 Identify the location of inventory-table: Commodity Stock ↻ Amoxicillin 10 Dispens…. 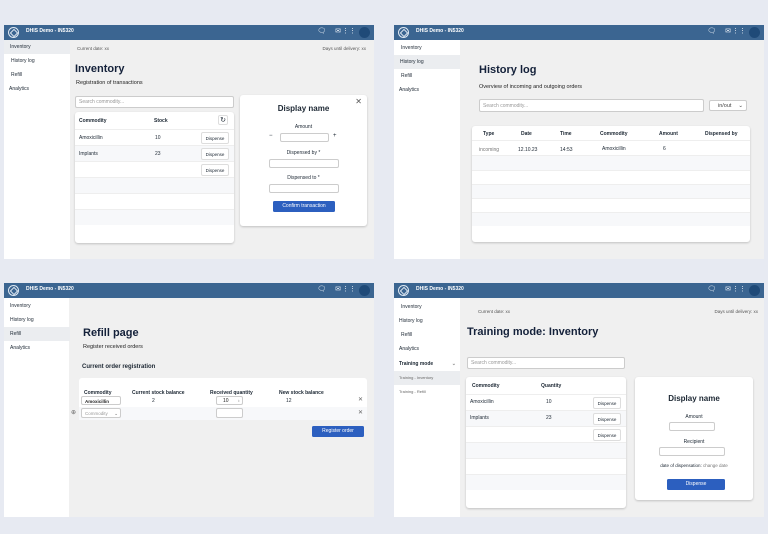
(154, 177).